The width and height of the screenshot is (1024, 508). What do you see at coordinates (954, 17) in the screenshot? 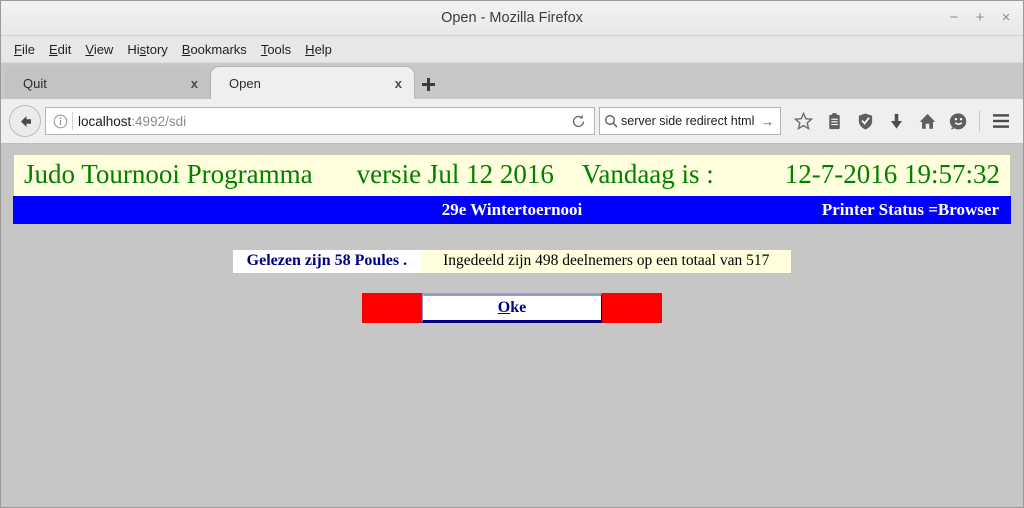
I see `minimize-button: −` at bounding box center [954, 17].